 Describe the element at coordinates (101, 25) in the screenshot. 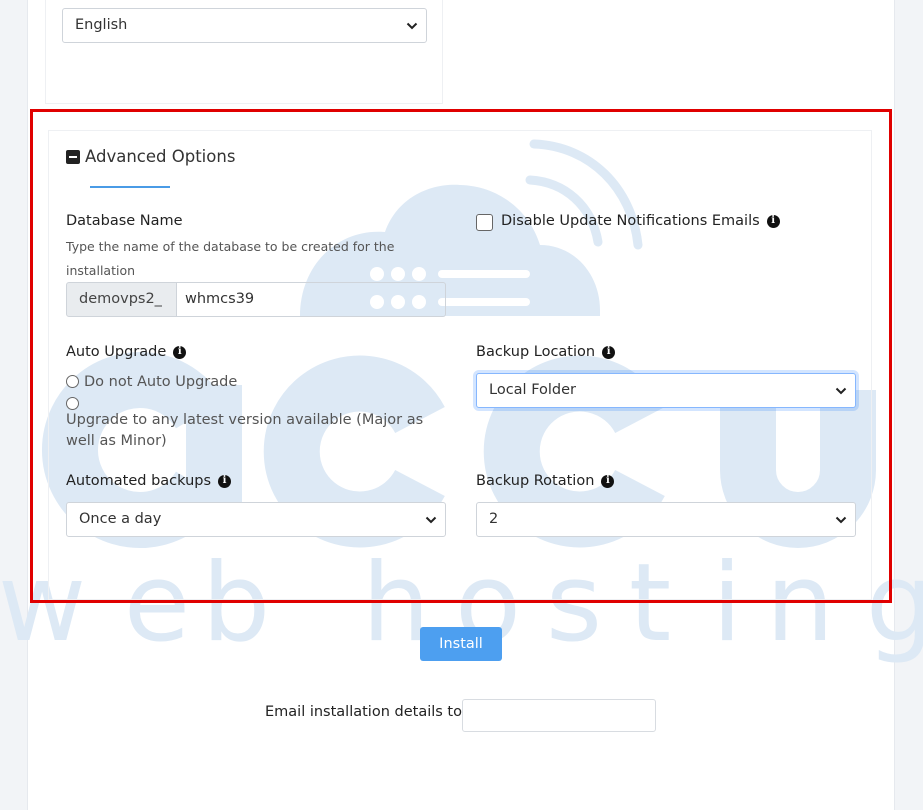

I see `language-select-value: English` at that location.